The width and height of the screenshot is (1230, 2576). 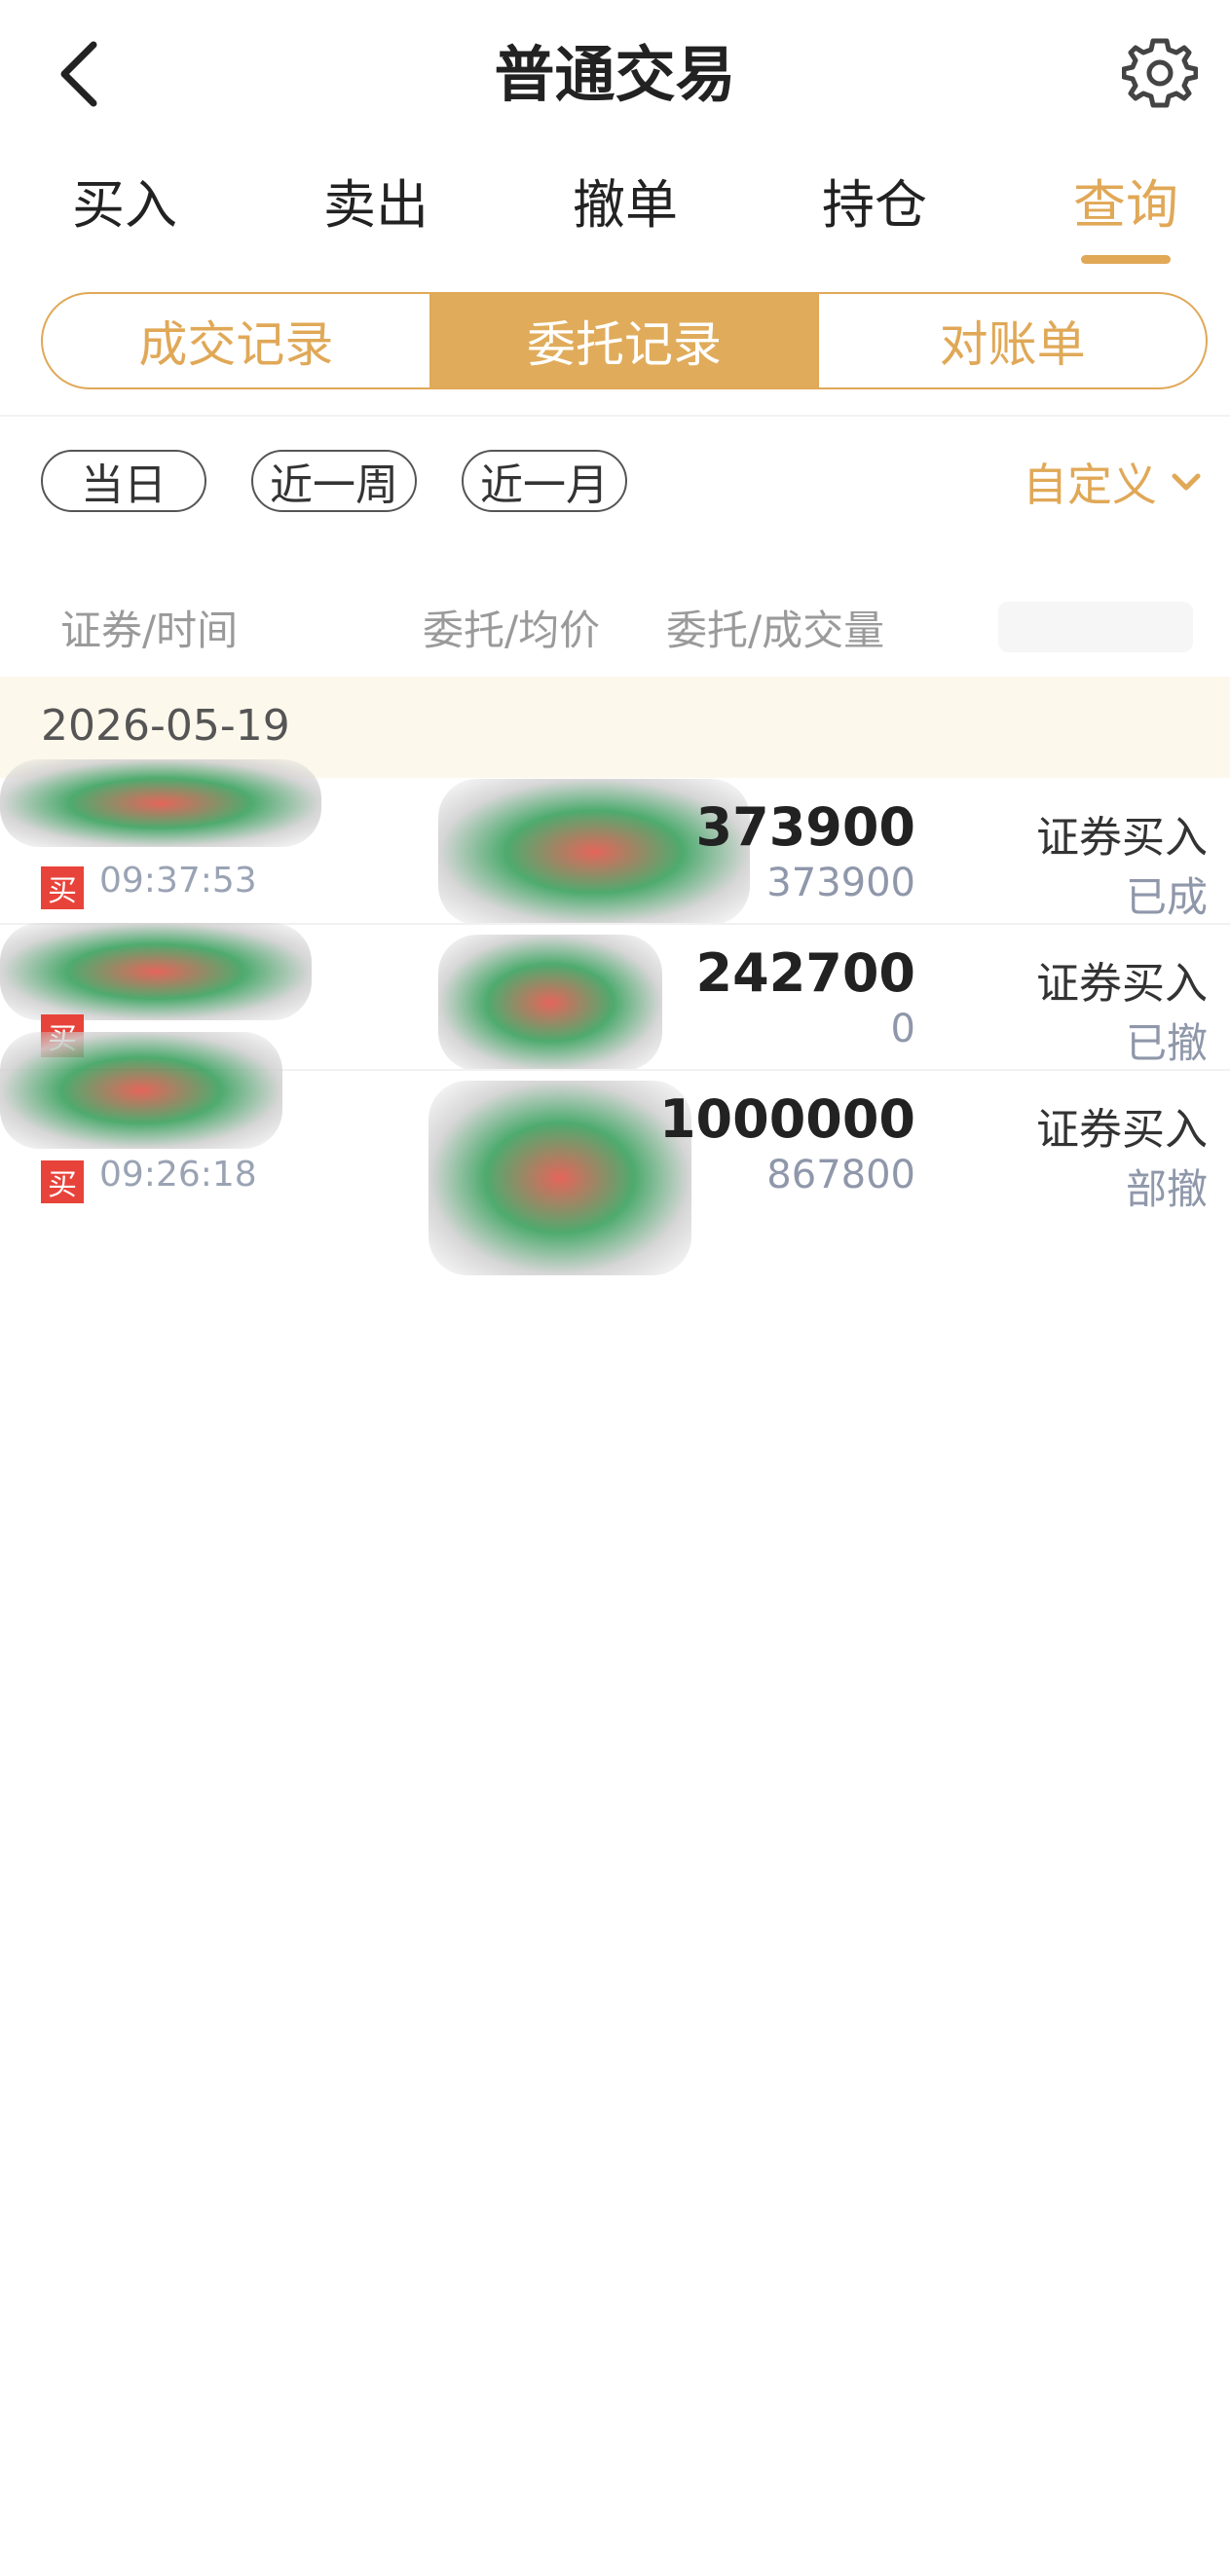 What do you see at coordinates (1166, 897) in the screenshot?
I see `order-status: 已成` at bounding box center [1166, 897].